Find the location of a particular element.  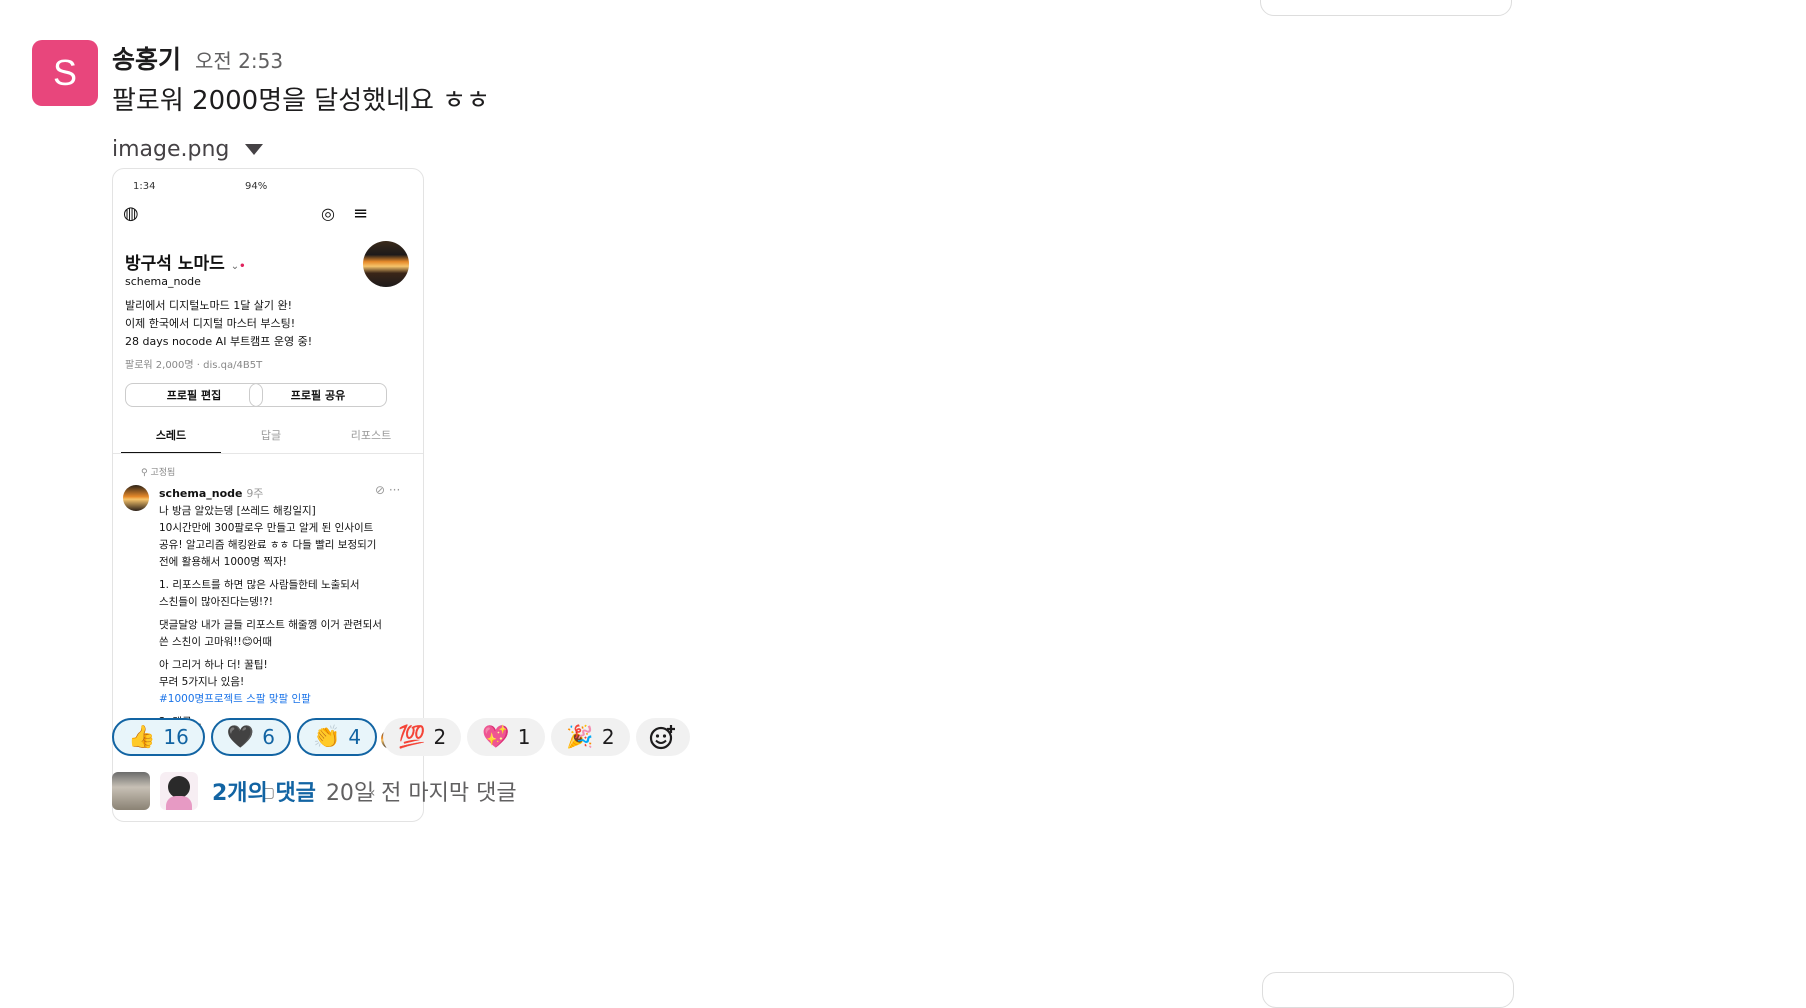

black-heart-icon: 🖤 is located at coordinates (240, 737).